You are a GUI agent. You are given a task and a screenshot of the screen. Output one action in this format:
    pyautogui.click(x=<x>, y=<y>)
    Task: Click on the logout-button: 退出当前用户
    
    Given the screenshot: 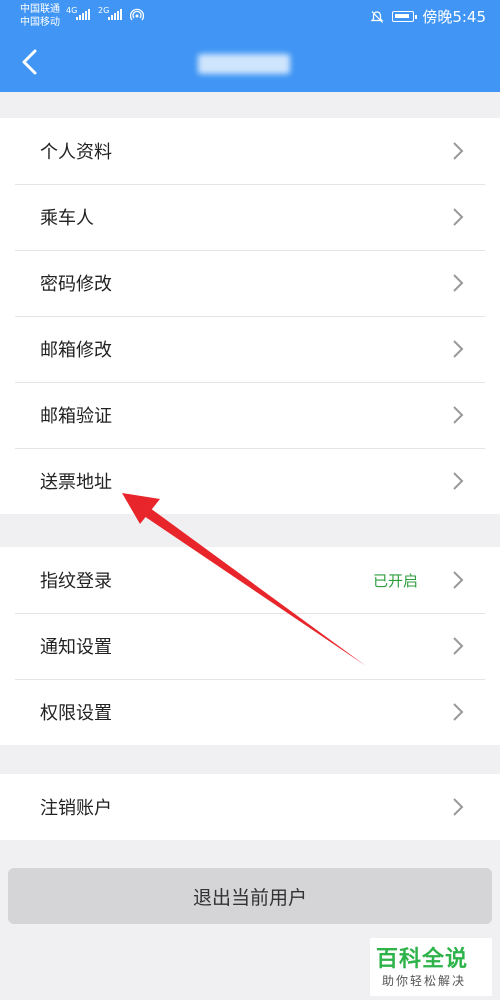 What is the action you would take?
    pyautogui.click(x=250, y=896)
    